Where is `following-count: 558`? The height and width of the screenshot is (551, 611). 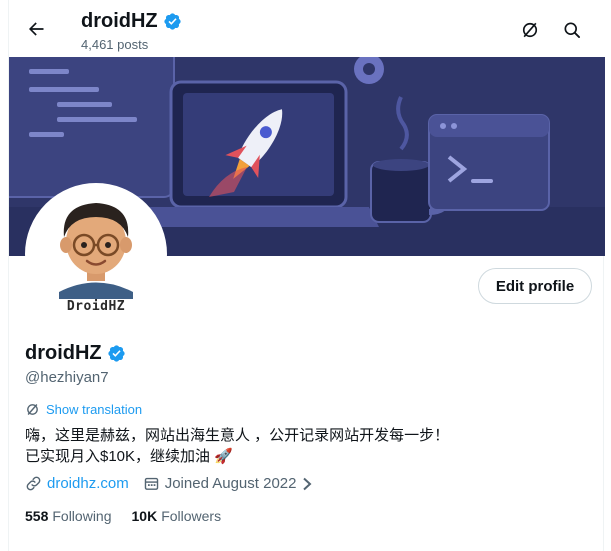 following-count: 558 is located at coordinates (37, 516).